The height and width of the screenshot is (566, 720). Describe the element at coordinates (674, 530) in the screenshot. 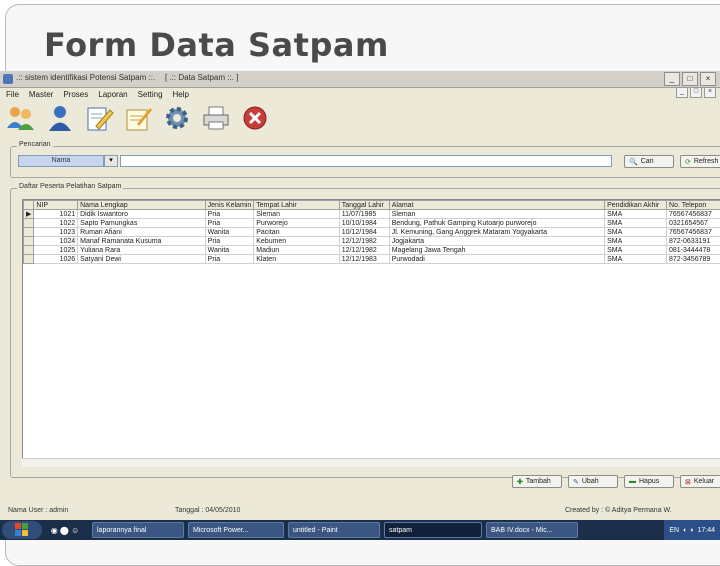

I see `language-indicator: EN` at that location.